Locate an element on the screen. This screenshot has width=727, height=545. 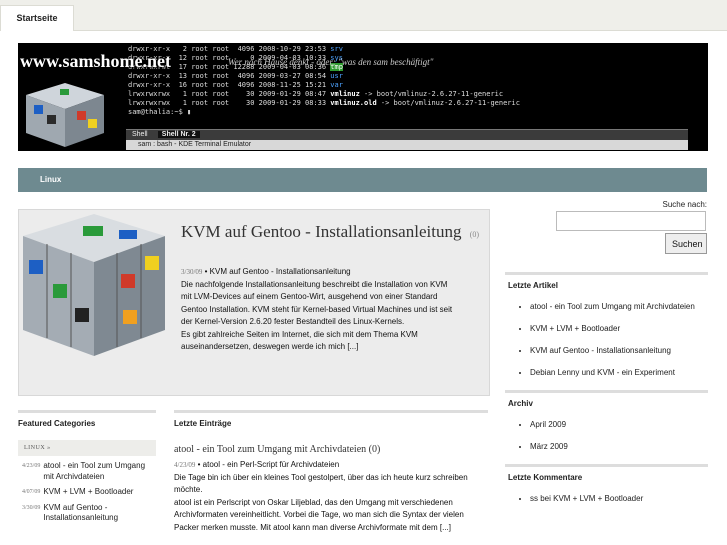
category-navbar: Linux is located at coordinates (362, 180).